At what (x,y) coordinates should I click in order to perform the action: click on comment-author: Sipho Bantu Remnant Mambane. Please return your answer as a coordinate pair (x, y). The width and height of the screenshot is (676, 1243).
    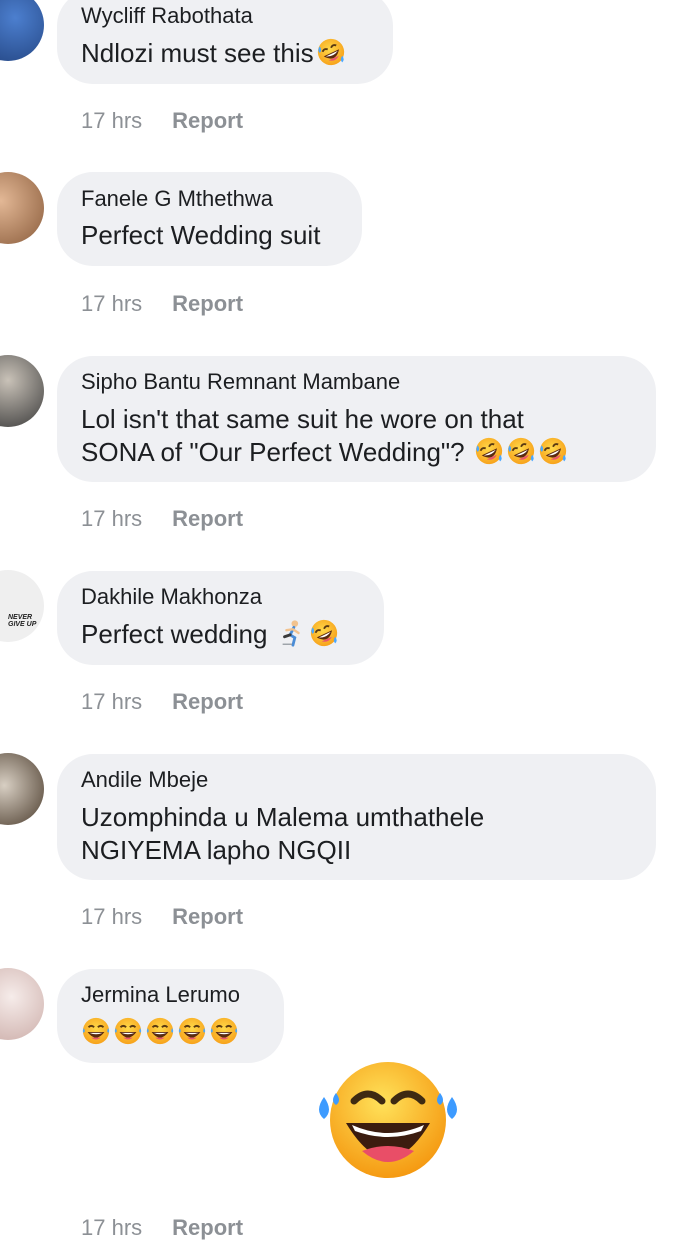
    Looking at the image, I should click on (240, 382).